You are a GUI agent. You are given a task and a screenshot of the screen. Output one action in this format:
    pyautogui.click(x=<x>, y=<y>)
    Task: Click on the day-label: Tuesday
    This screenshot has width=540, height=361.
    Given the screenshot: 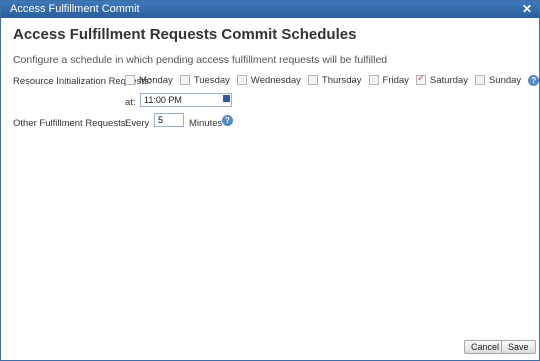 What is the action you would take?
    pyautogui.click(x=211, y=80)
    